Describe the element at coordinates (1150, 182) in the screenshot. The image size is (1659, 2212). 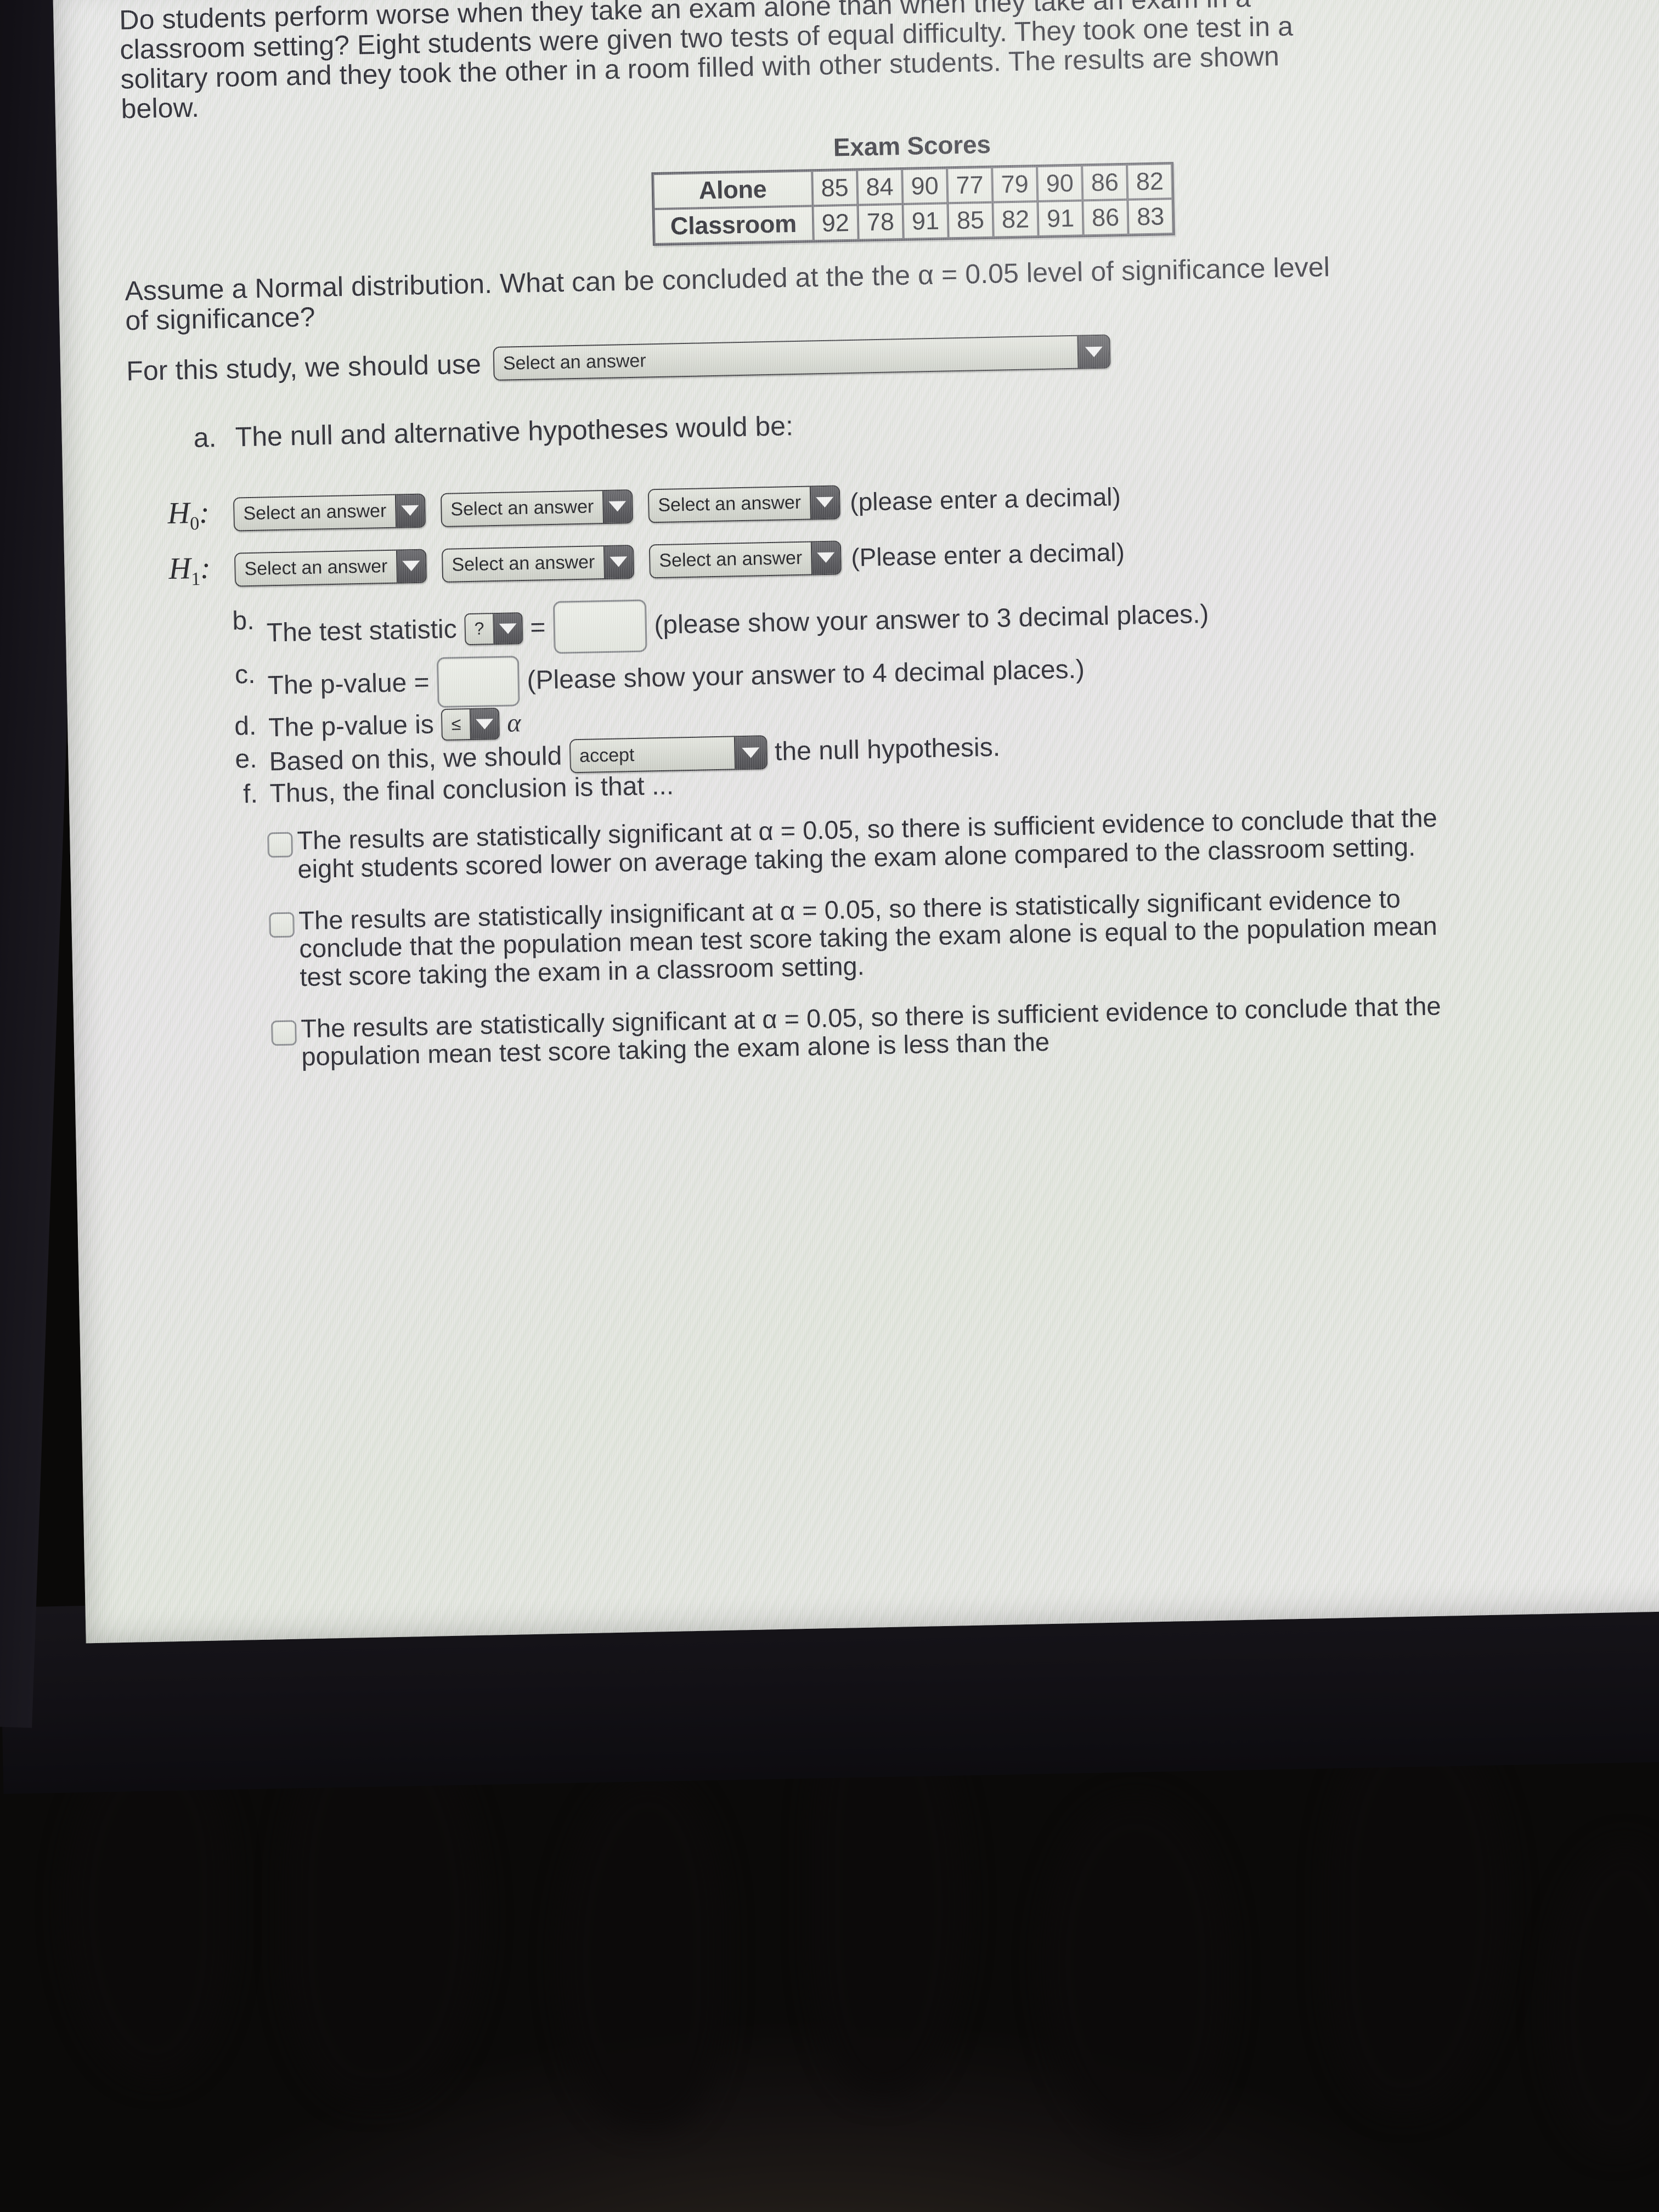
I see `cell-alone-8: 82` at that location.